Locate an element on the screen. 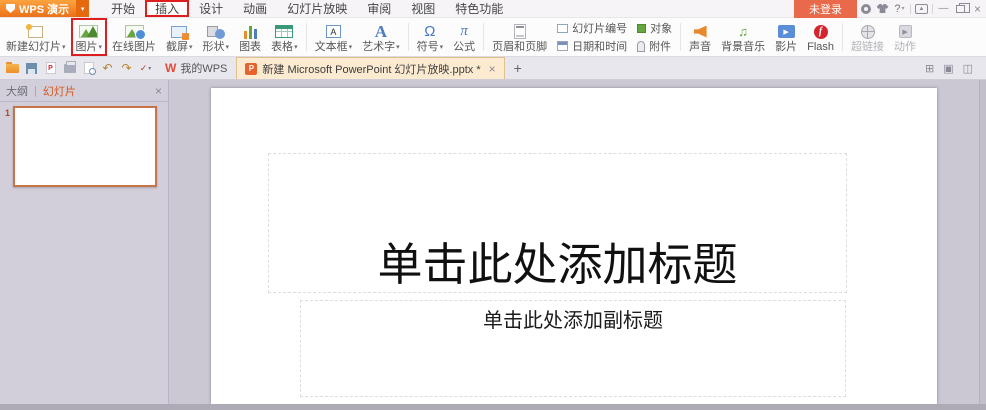 Image resolution: width=986 pixels, height=410 pixels. theme-circle-icon is located at coordinates (865, 9).